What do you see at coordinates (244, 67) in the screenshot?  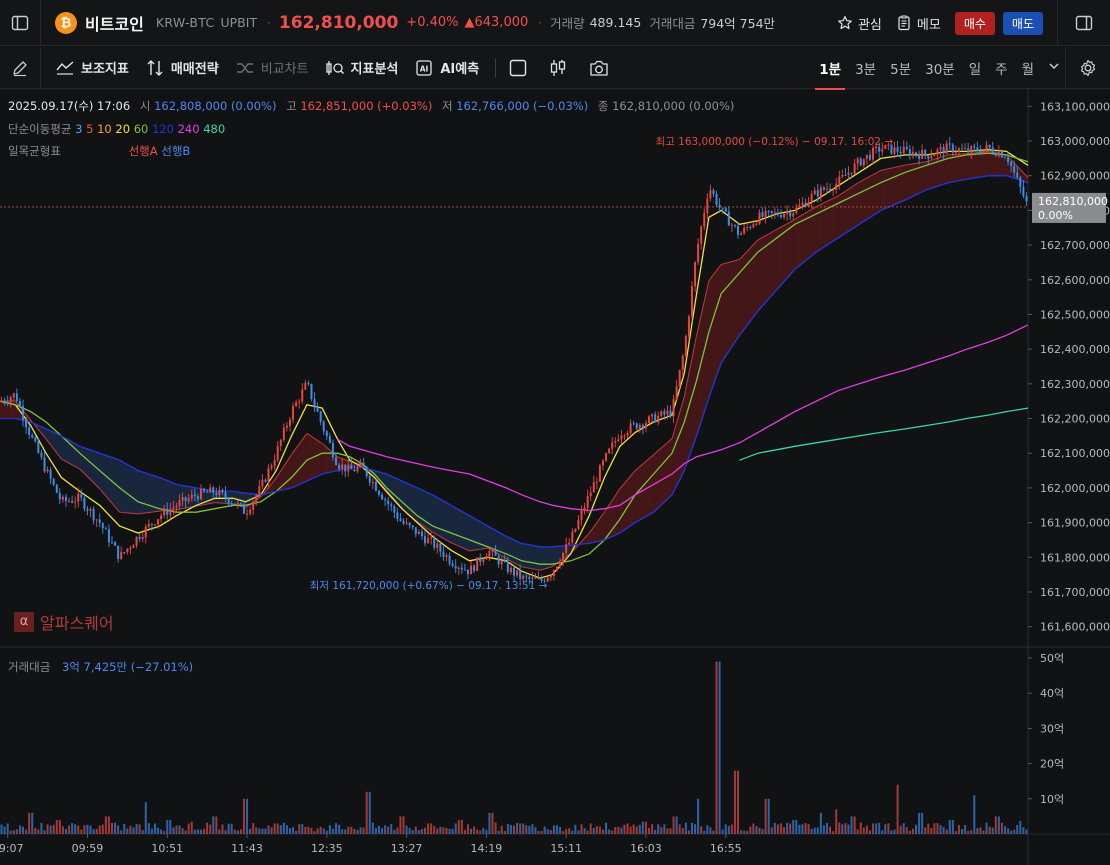 I see `compare-icon` at bounding box center [244, 67].